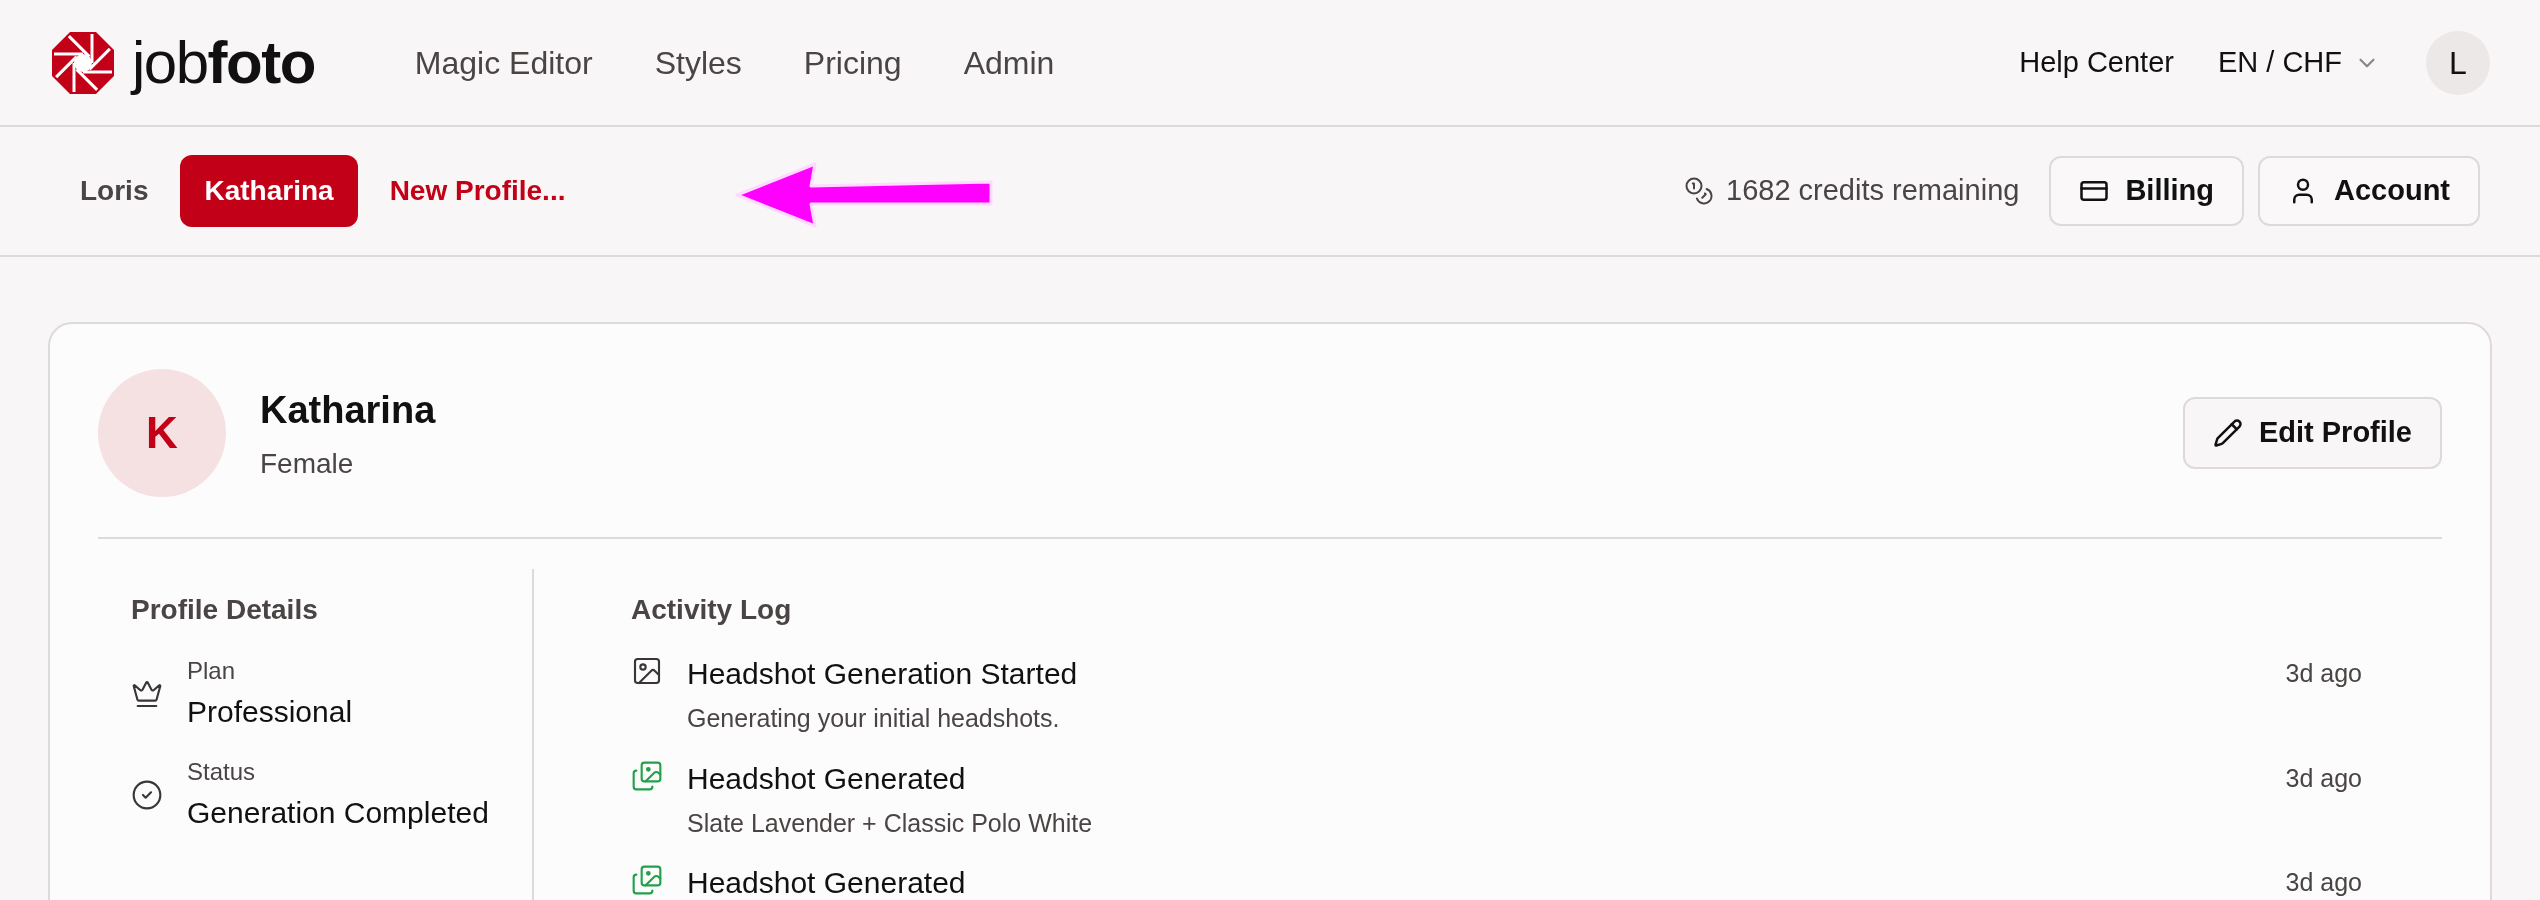 The width and height of the screenshot is (2540, 900). Describe the element at coordinates (2312, 433) in the screenshot. I see `edit-profile-button: Edit Profile` at that location.